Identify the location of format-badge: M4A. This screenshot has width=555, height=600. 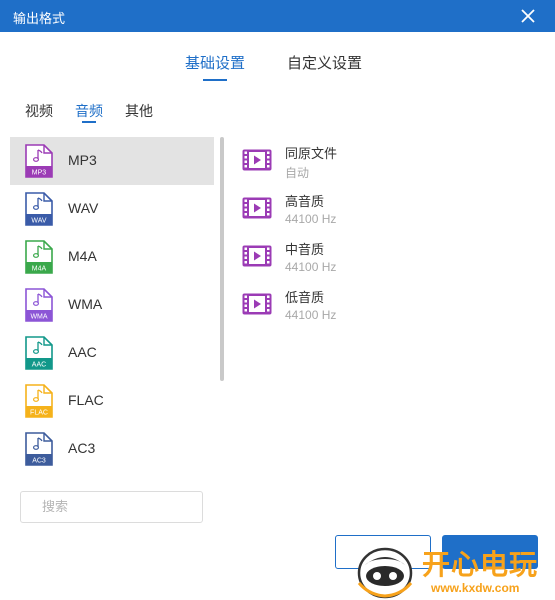
(39, 269).